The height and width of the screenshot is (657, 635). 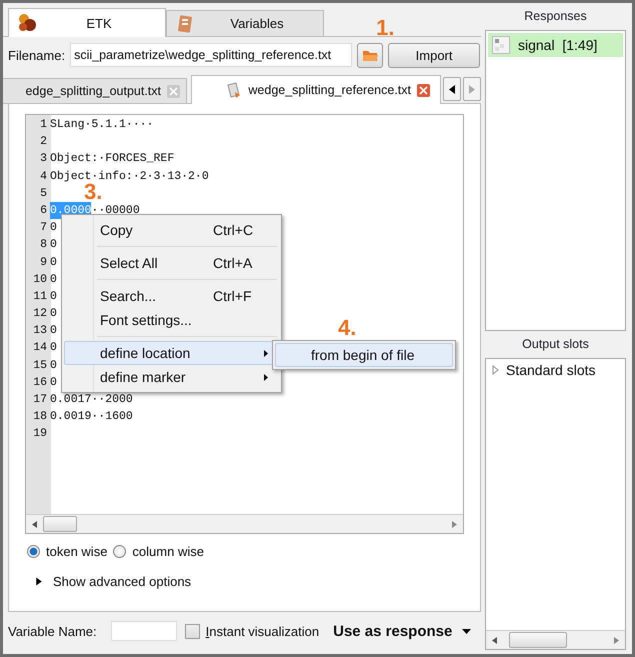 What do you see at coordinates (43, 228) in the screenshot?
I see `line-number: 7` at bounding box center [43, 228].